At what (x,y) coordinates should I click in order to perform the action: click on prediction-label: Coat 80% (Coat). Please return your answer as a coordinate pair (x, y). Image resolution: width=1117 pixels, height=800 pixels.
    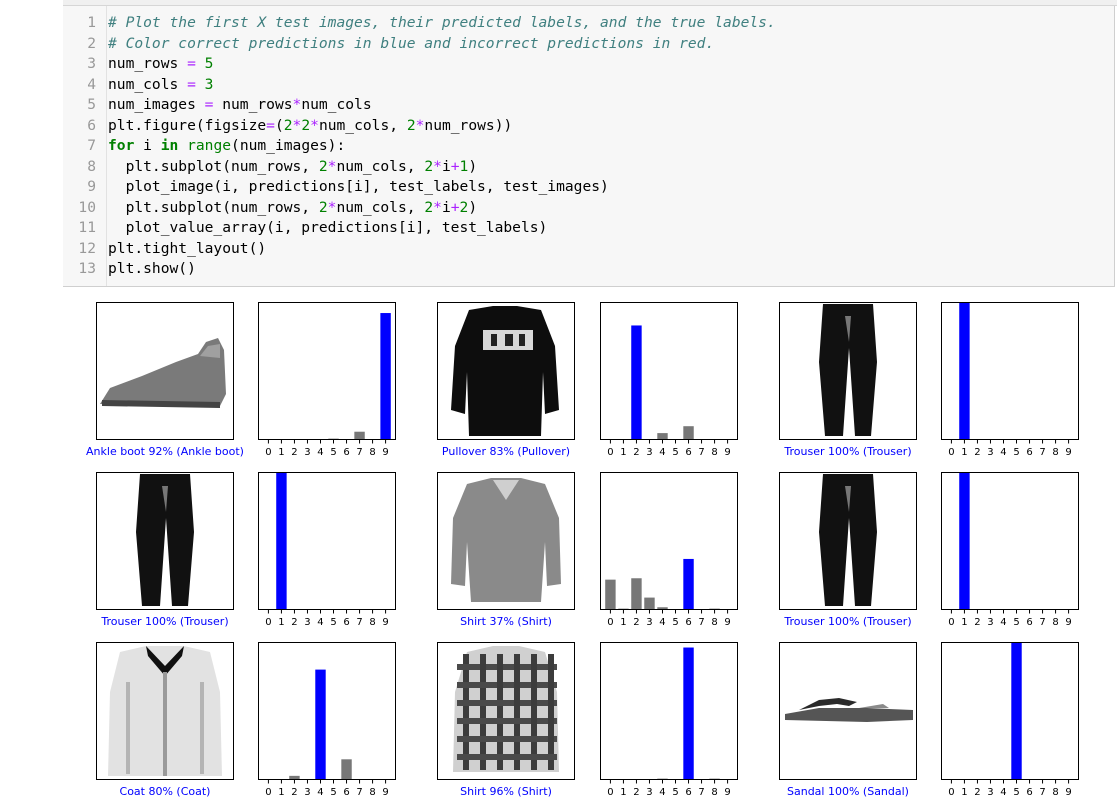
    Looking at the image, I should click on (165, 791).